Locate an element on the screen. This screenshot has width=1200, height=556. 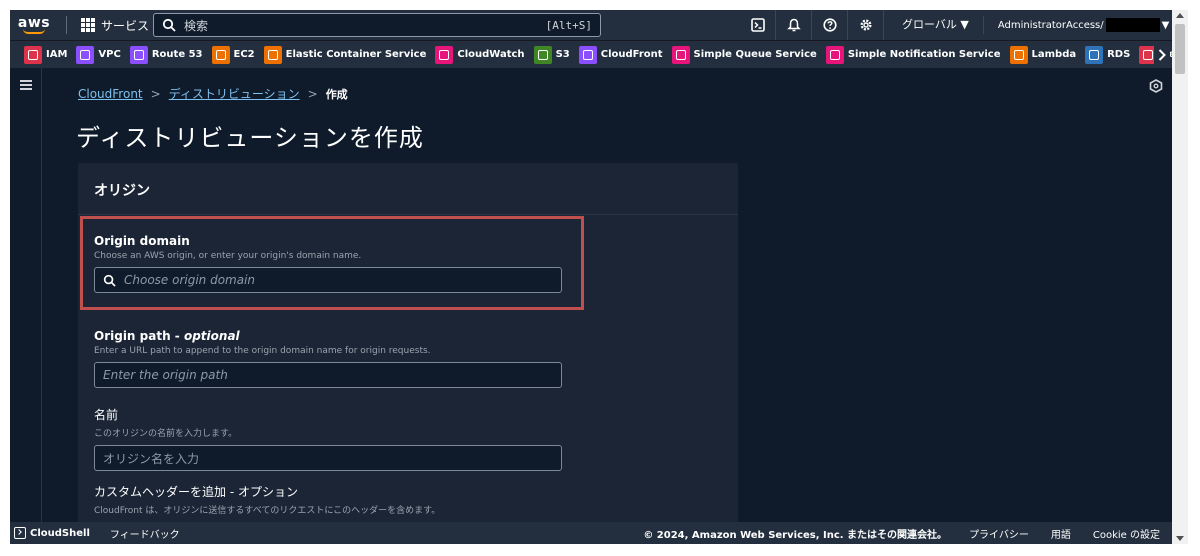
favorite-label: Route 53 is located at coordinates (177, 54).